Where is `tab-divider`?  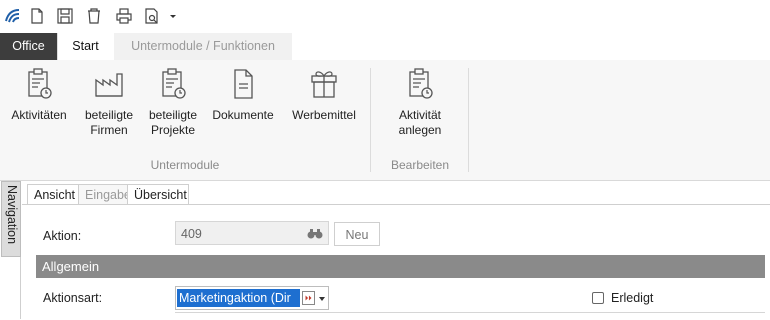 tab-divider is located at coordinates (396, 204).